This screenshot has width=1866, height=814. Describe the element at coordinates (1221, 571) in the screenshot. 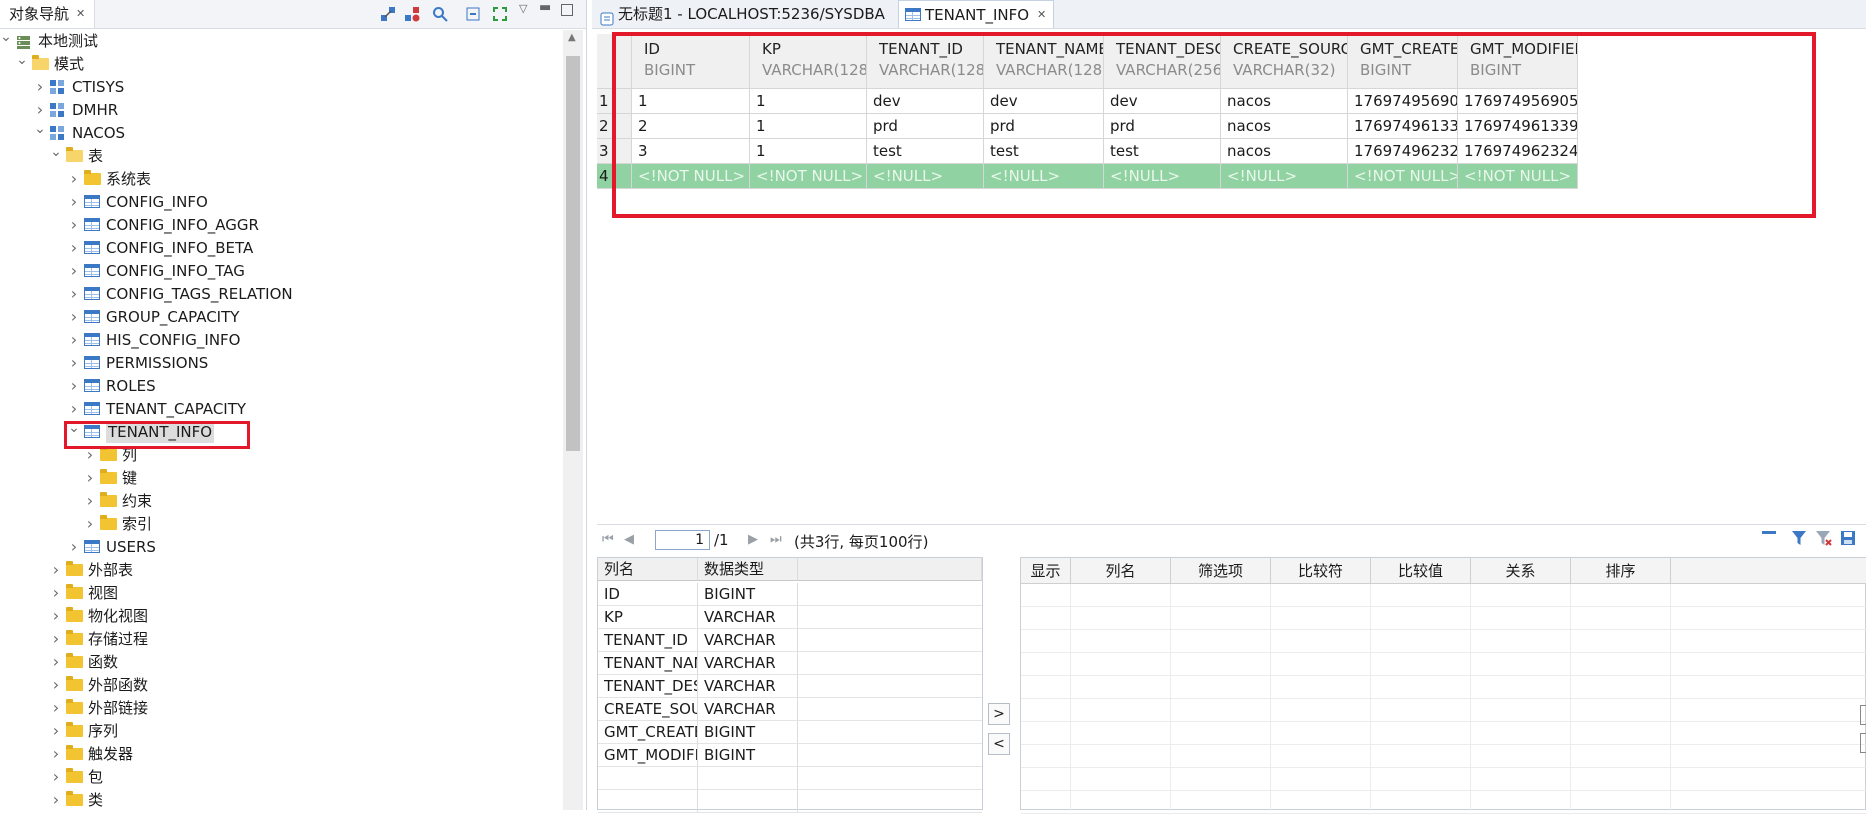

I see `filter-header: 筛选项` at that location.